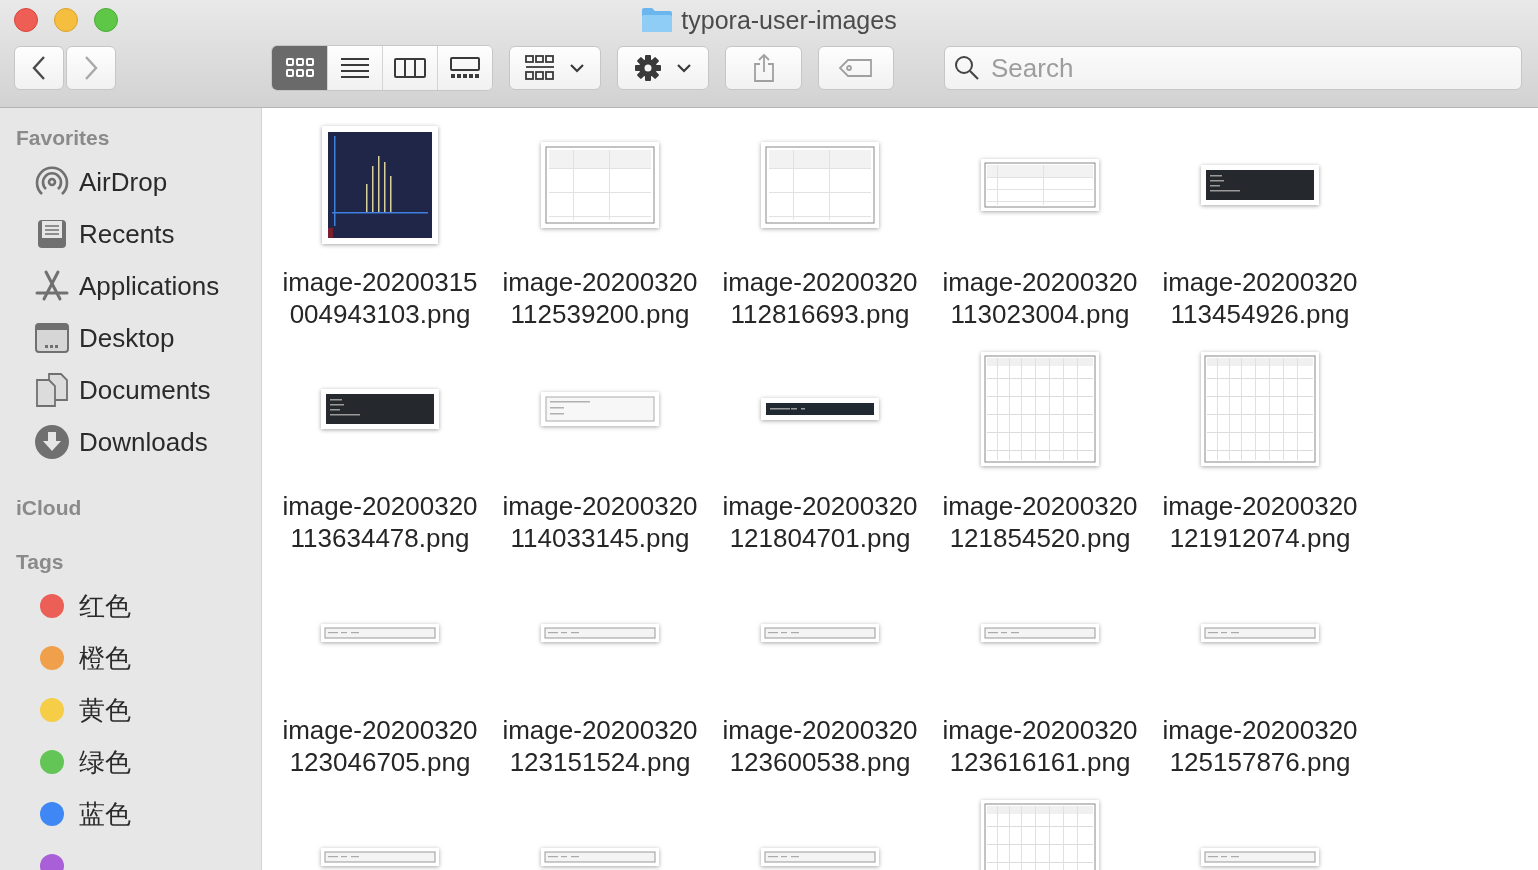 The width and height of the screenshot is (1538, 870). What do you see at coordinates (820, 298) in the screenshot?
I see `file-name: image-20200320112816693.png` at bounding box center [820, 298].